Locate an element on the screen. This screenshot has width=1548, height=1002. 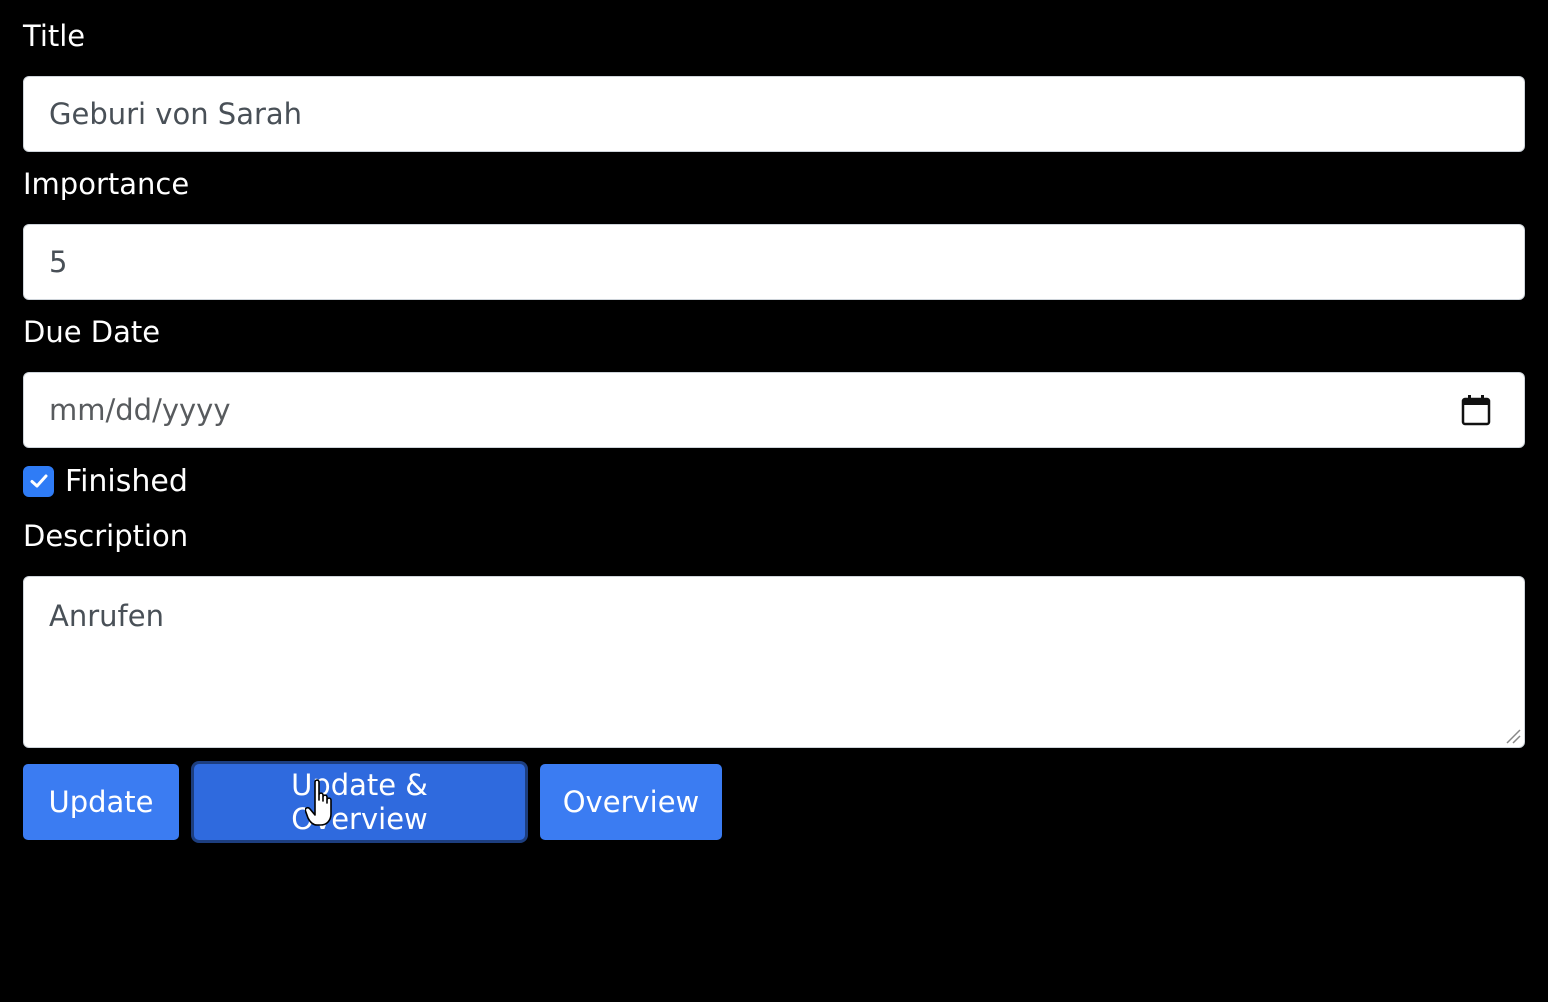
update-button: Update is located at coordinates (101, 802).